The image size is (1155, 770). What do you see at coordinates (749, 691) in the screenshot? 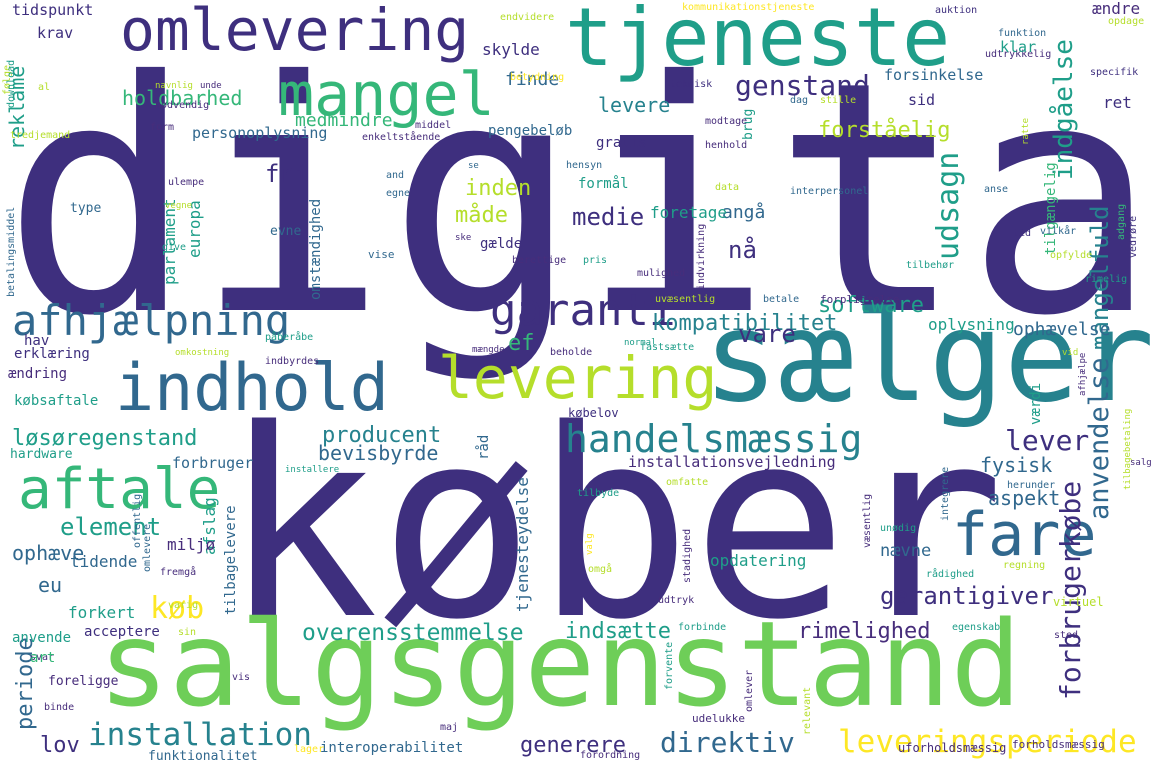
I see `word-omlever: omlever` at bounding box center [749, 691].